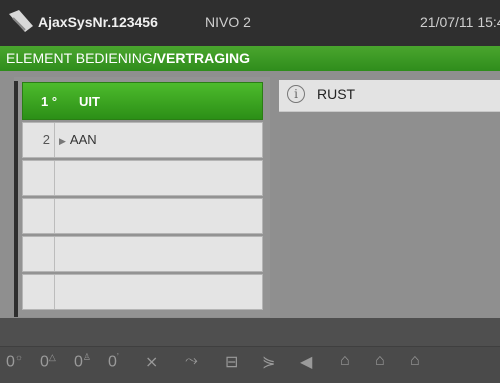  I want to click on speaker-icon: ◀, so click(306, 362).